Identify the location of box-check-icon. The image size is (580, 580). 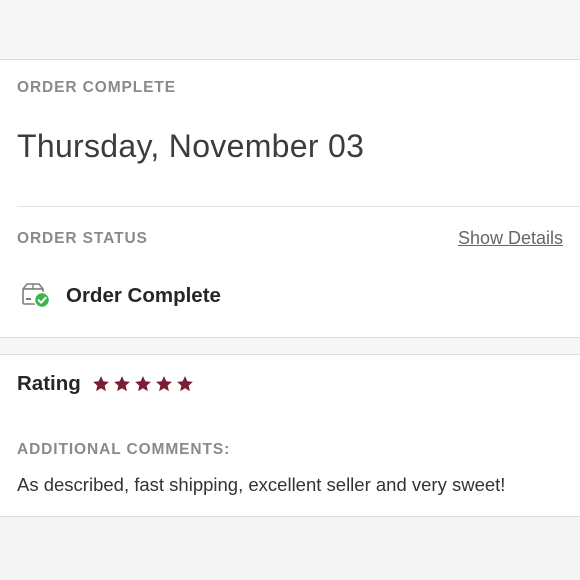
(36, 296).